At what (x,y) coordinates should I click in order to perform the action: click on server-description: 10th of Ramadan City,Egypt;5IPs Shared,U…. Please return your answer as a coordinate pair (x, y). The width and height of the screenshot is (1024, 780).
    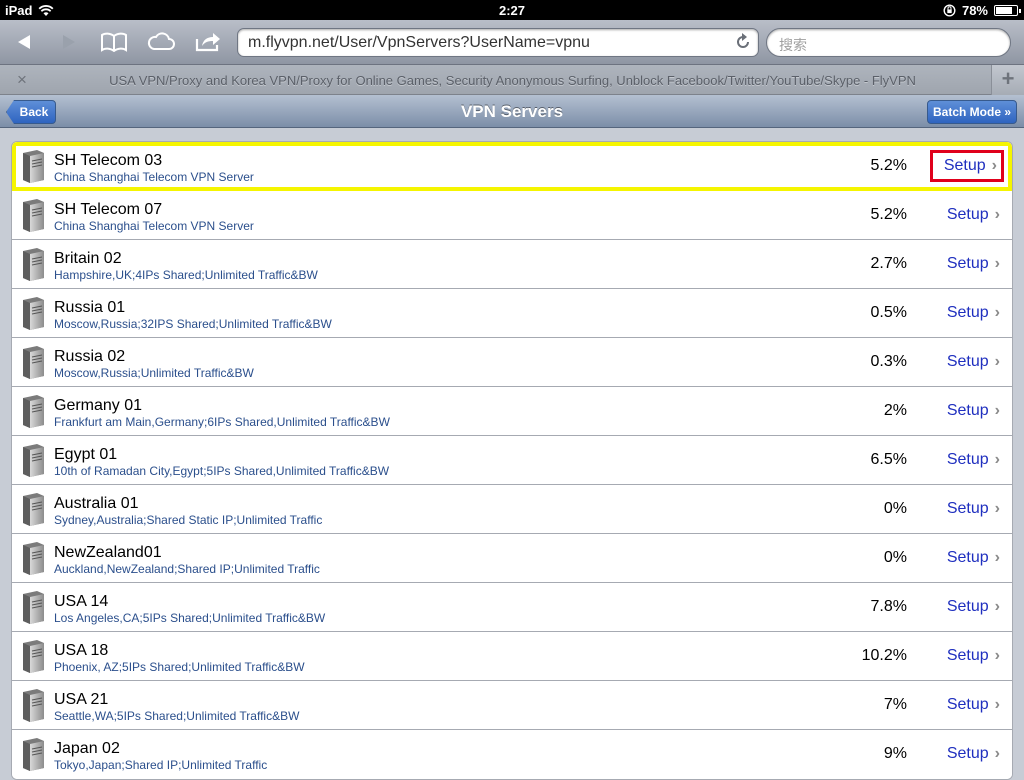
    Looking at the image, I should click on (222, 471).